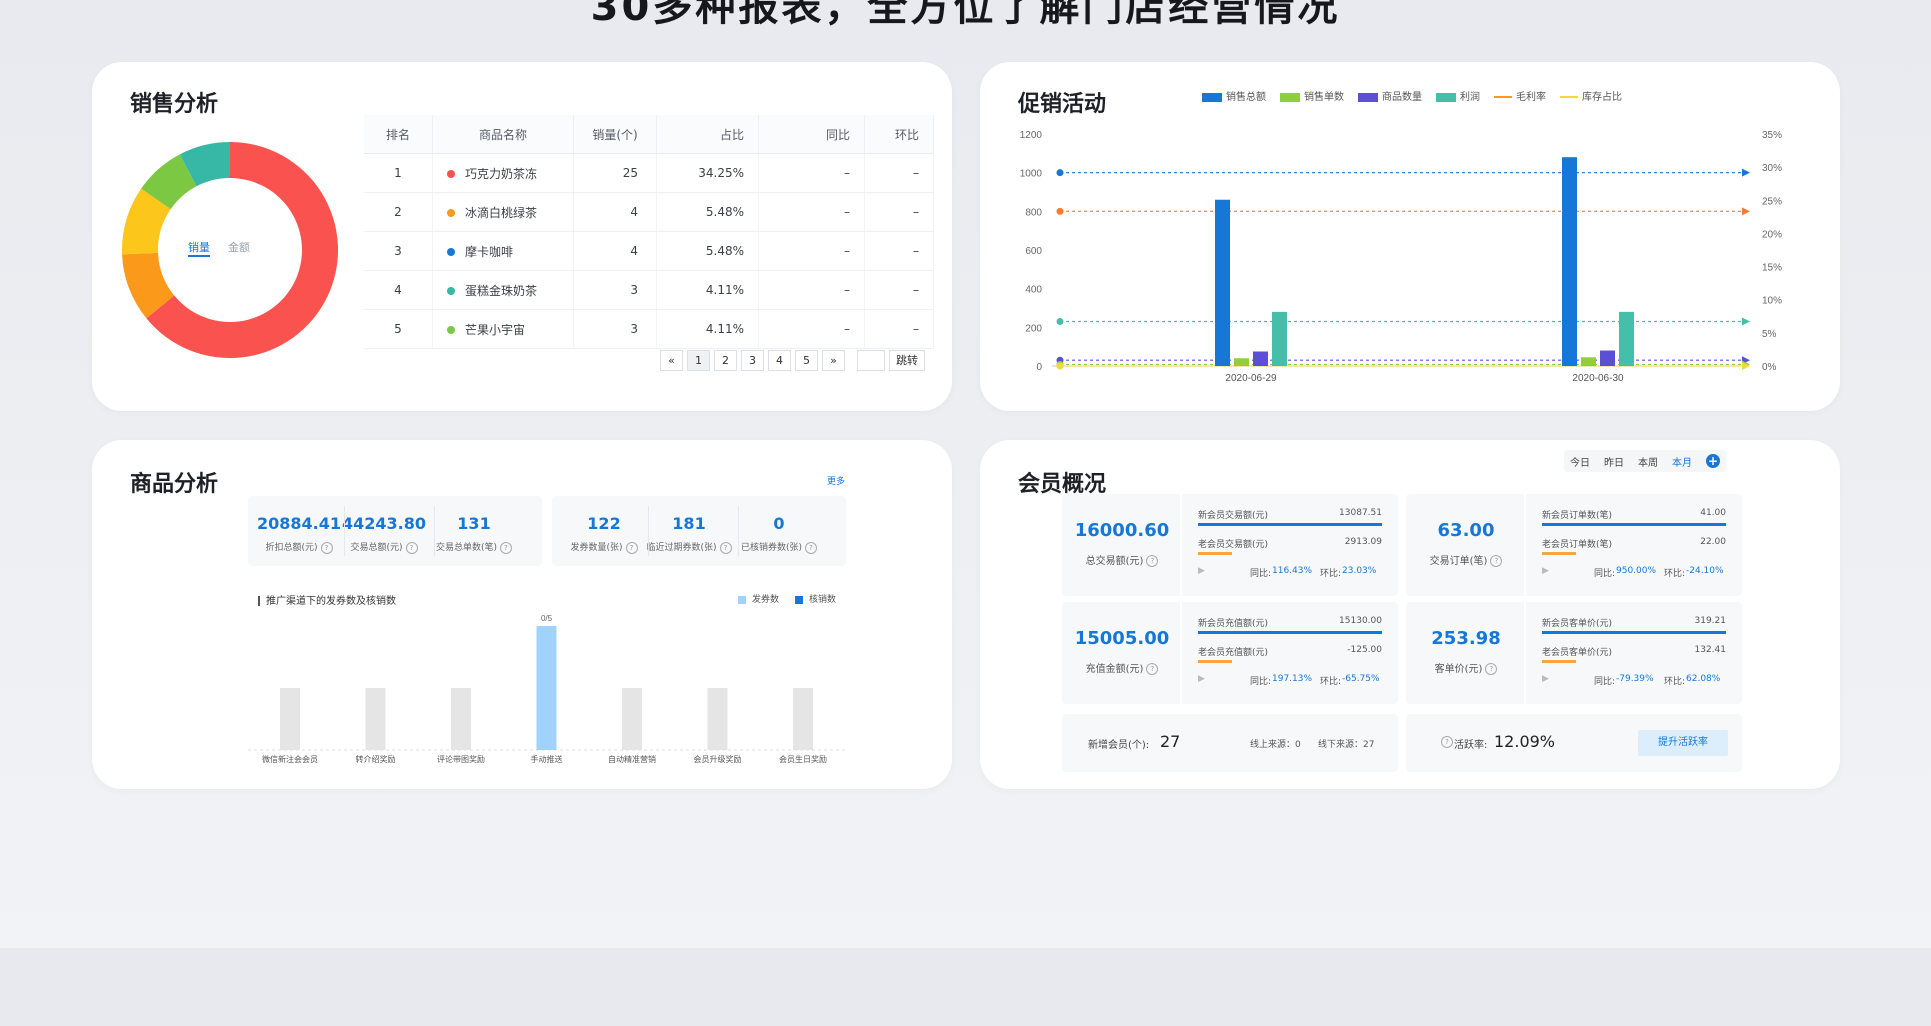  What do you see at coordinates (1713, 461) in the screenshot?
I see `add-icon: +` at bounding box center [1713, 461].